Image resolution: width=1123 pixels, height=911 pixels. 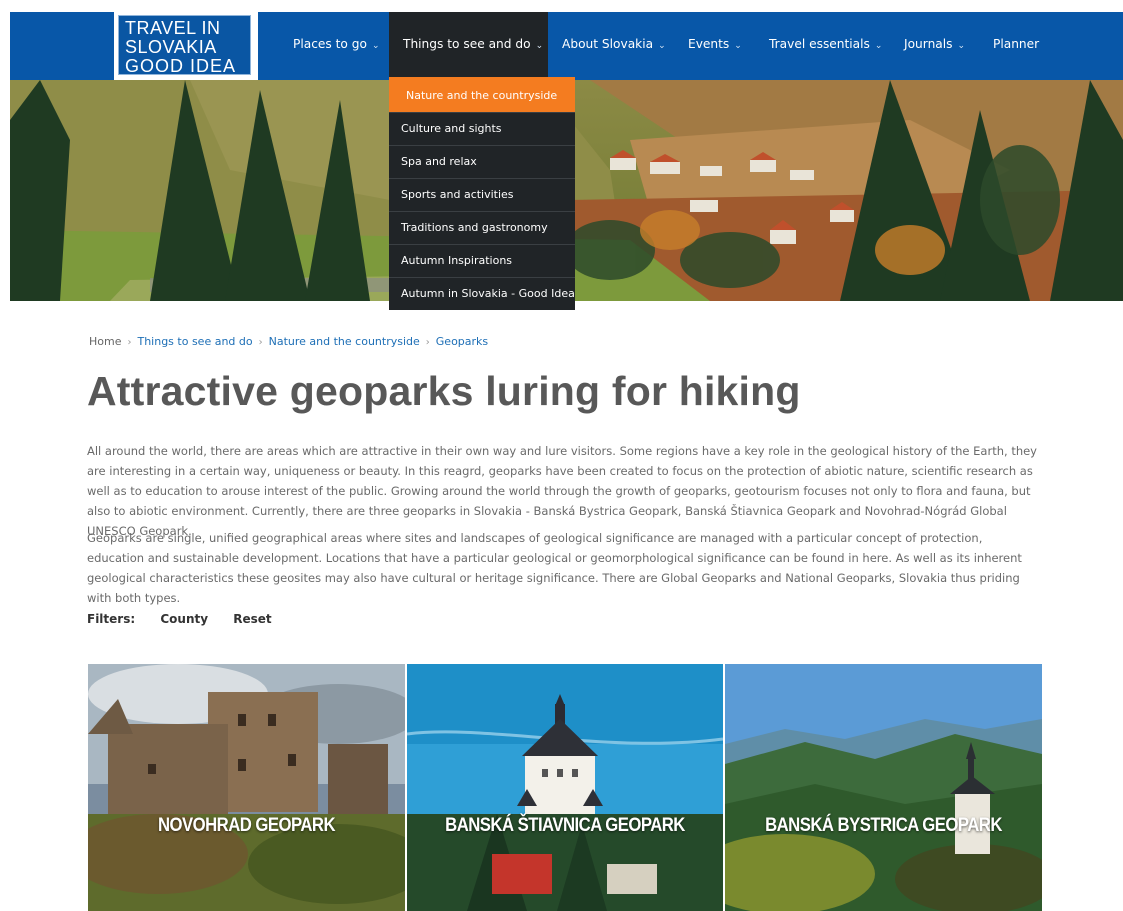 I want to click on menu-item-sports-and-activities: Sports and activities, so click(x=482, y=194).